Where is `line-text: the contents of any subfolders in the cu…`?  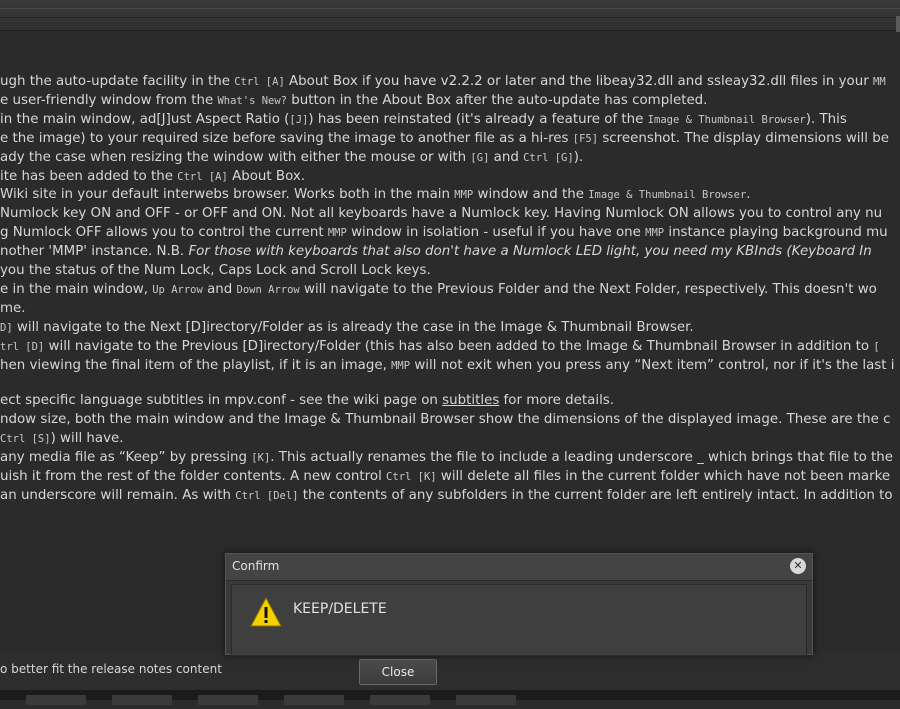
line-text: the contents of any subfolders in the cu… is located at coordinates (595, 495).